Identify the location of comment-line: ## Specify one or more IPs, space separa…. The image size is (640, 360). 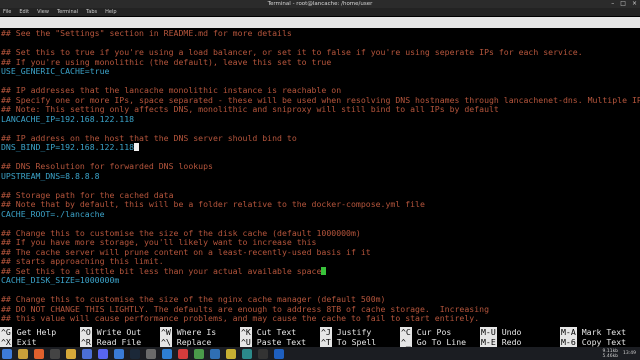
(320, 101).